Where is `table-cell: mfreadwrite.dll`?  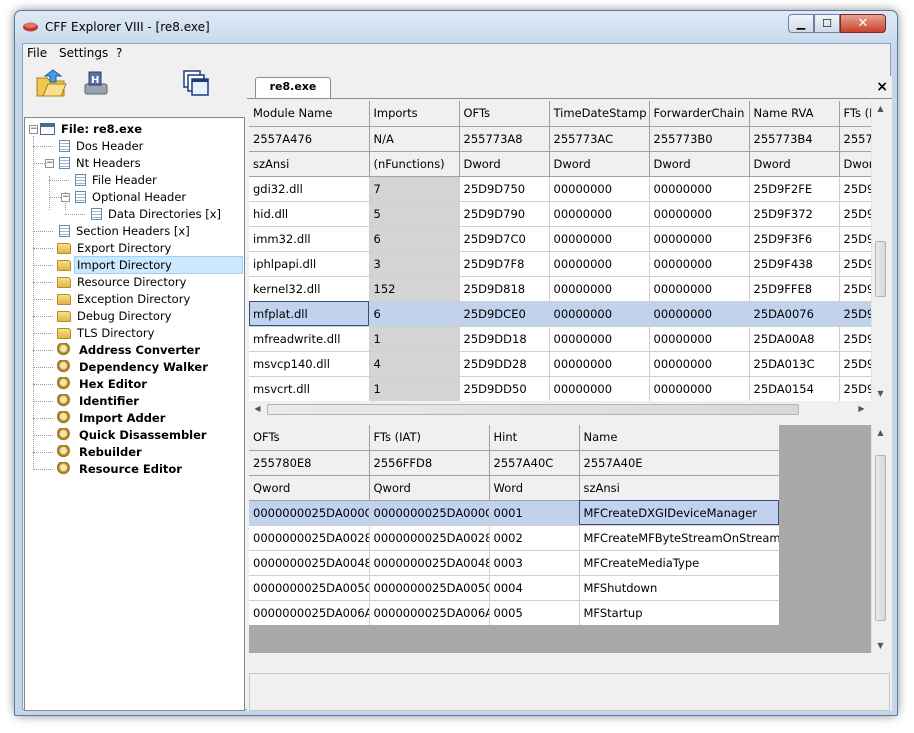
table-cell: mfreadwrite.dll is located at coordinates (309, 339).